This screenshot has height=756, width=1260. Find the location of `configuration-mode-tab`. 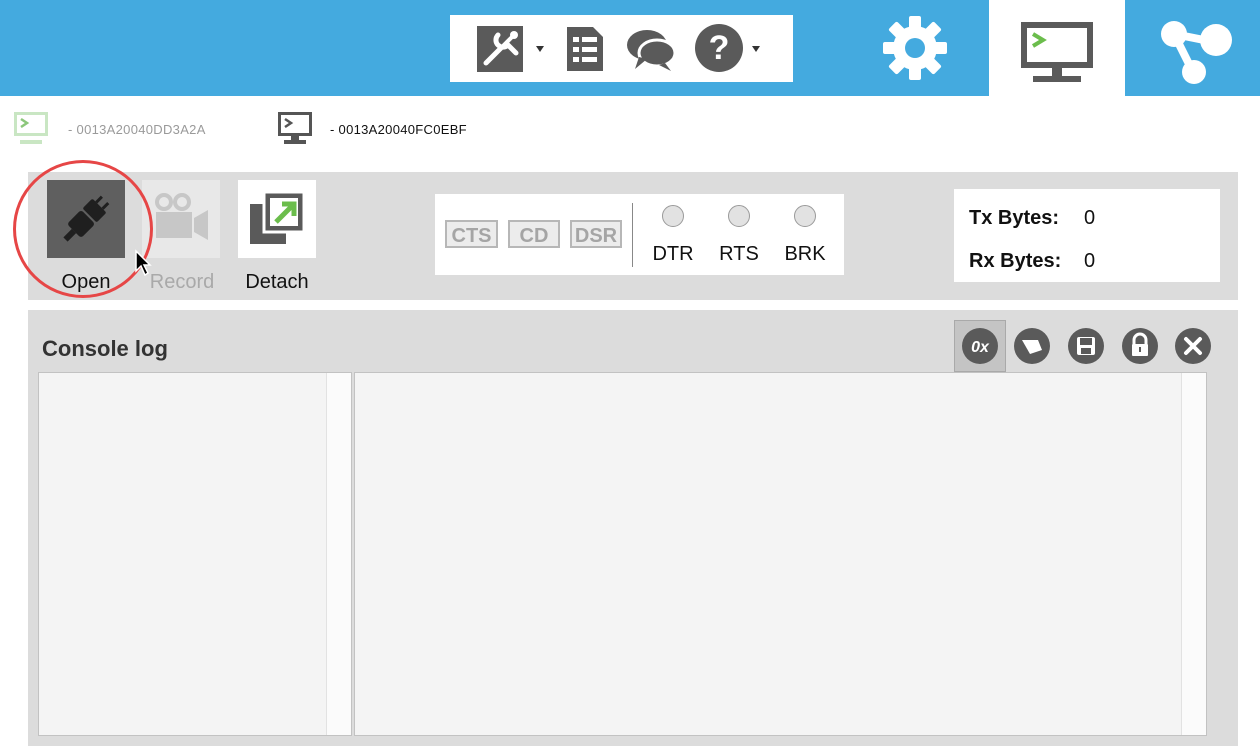

configuration-mode-tab is located at coordinates (914, 48).